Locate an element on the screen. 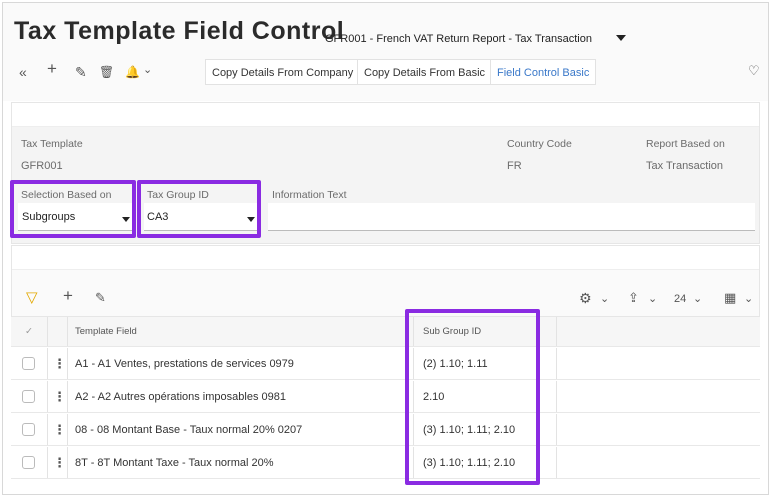 The width and height of the screenshot is (771, 497). page-title: Tax Template Field Control is located at coordinates (179, 31).